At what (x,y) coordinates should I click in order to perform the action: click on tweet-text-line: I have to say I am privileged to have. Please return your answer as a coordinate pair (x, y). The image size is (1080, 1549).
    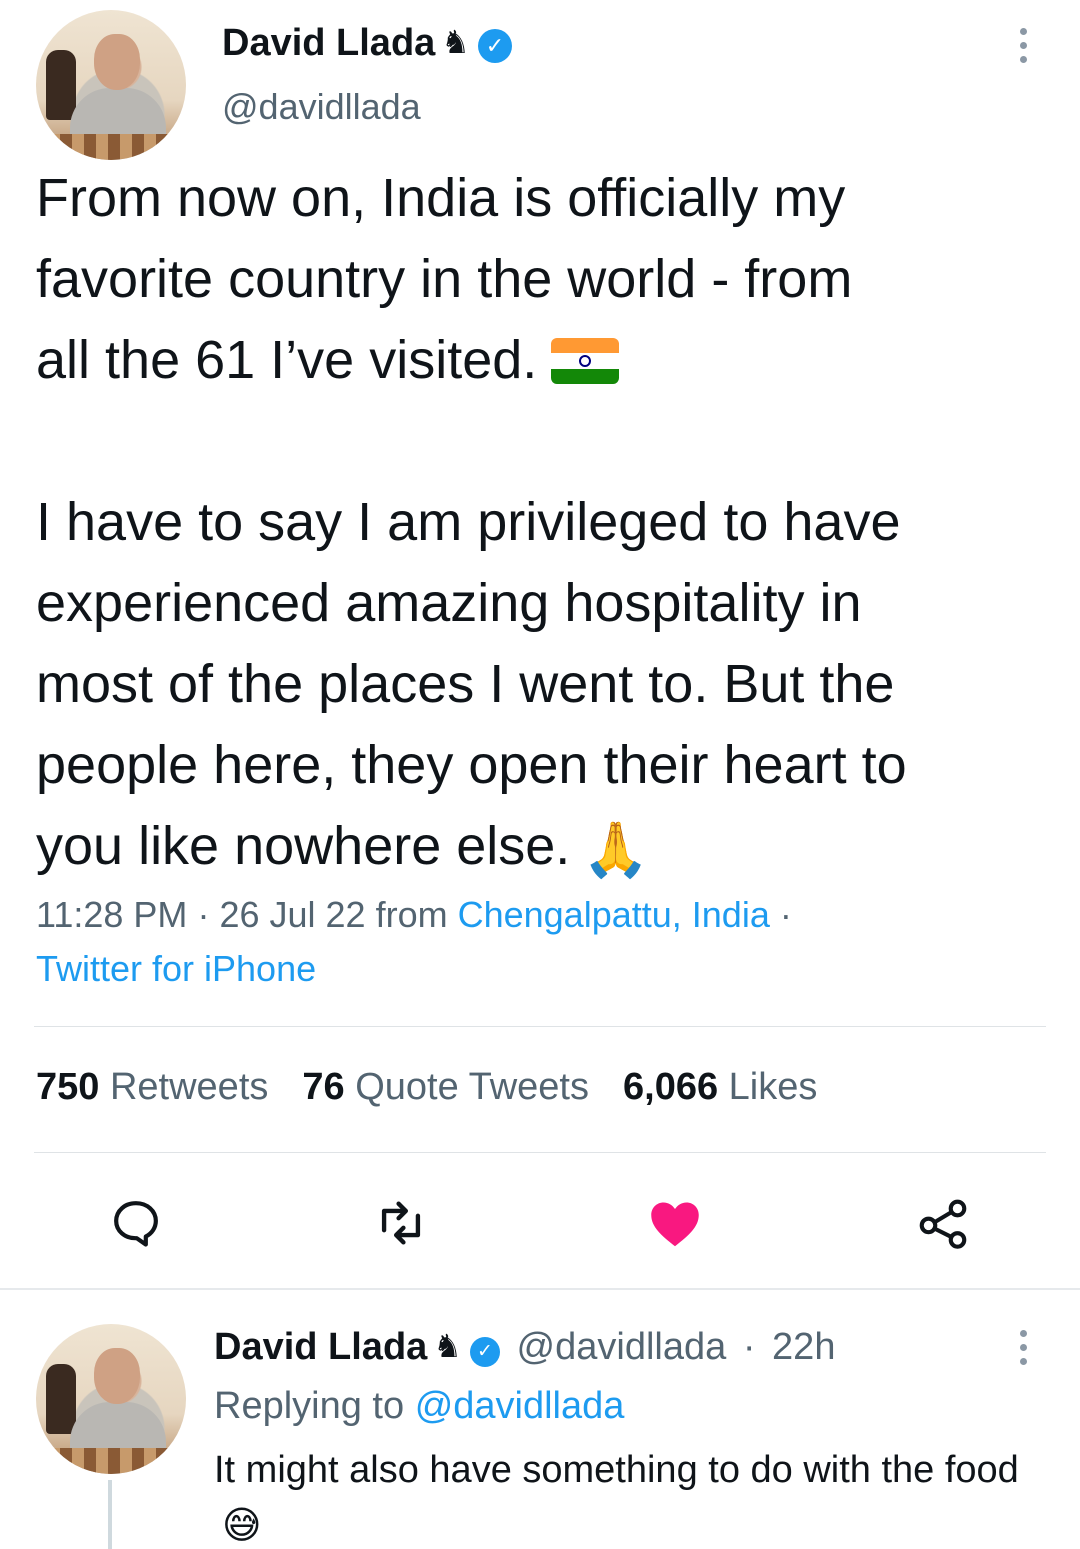
    Looking at the image, I should click on (468, 522).